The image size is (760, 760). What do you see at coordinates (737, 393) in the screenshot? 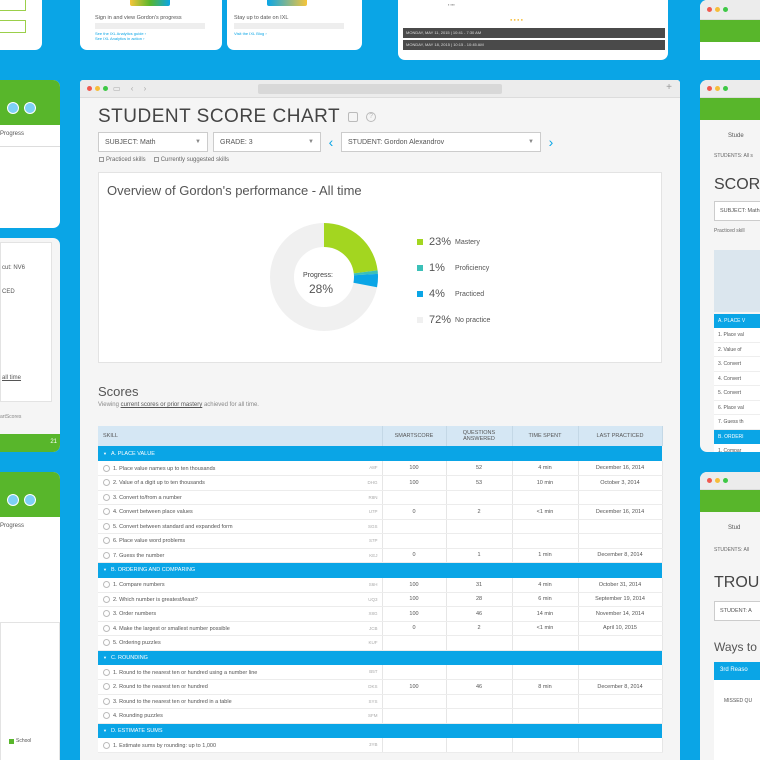
I see `table-row: 5. Convert` at bounding box center [737, 393].